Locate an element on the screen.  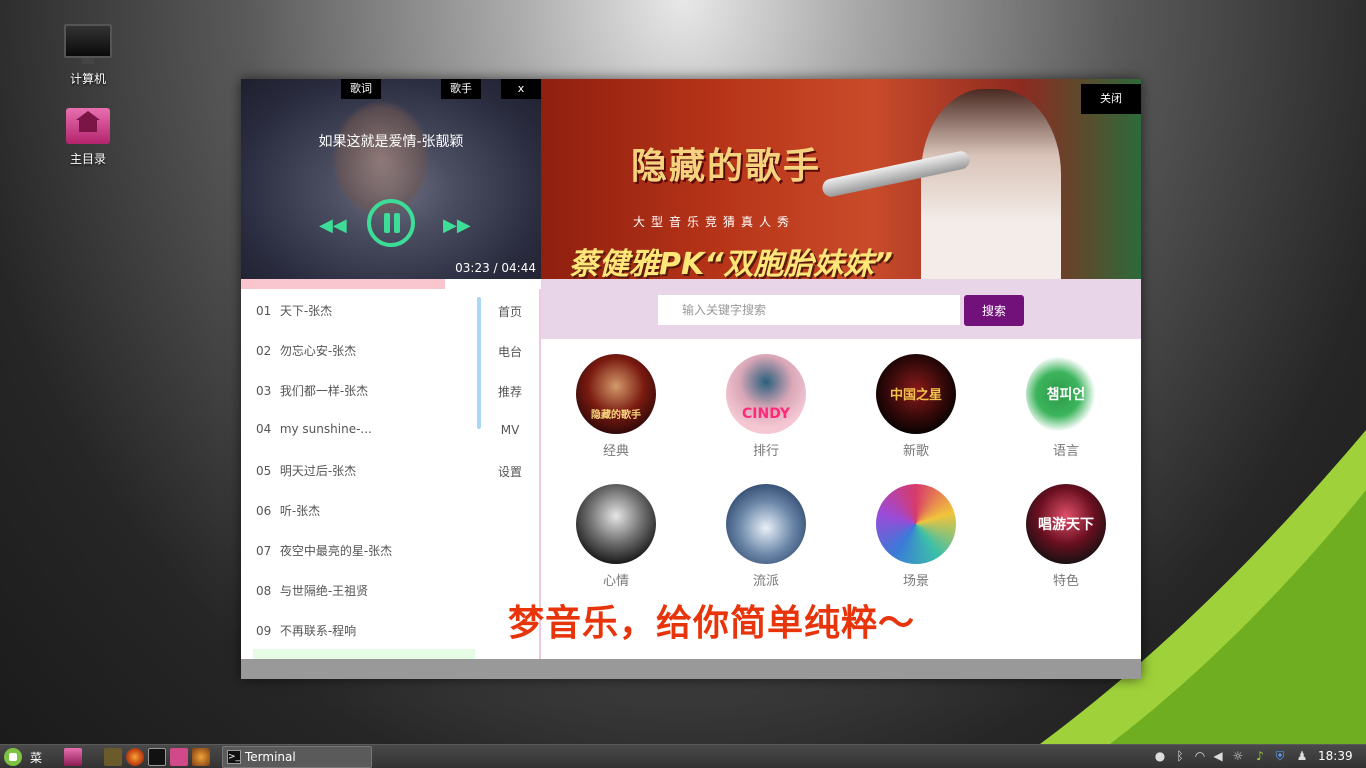
desktop-icon-computer: 计算机 is located at coordinates (88, 55).